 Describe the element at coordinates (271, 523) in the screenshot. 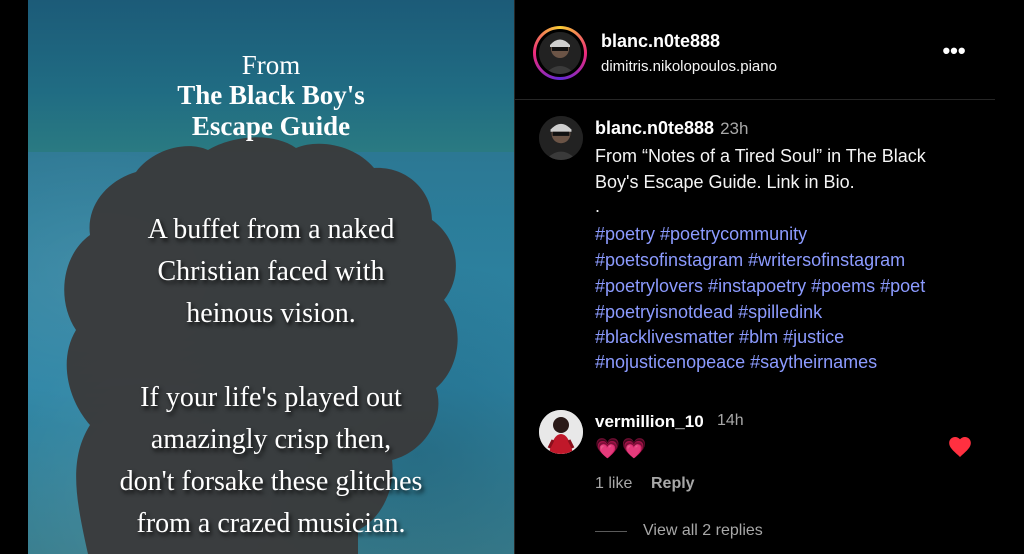

I see `poem-line: from a crazed musician.` at that location.